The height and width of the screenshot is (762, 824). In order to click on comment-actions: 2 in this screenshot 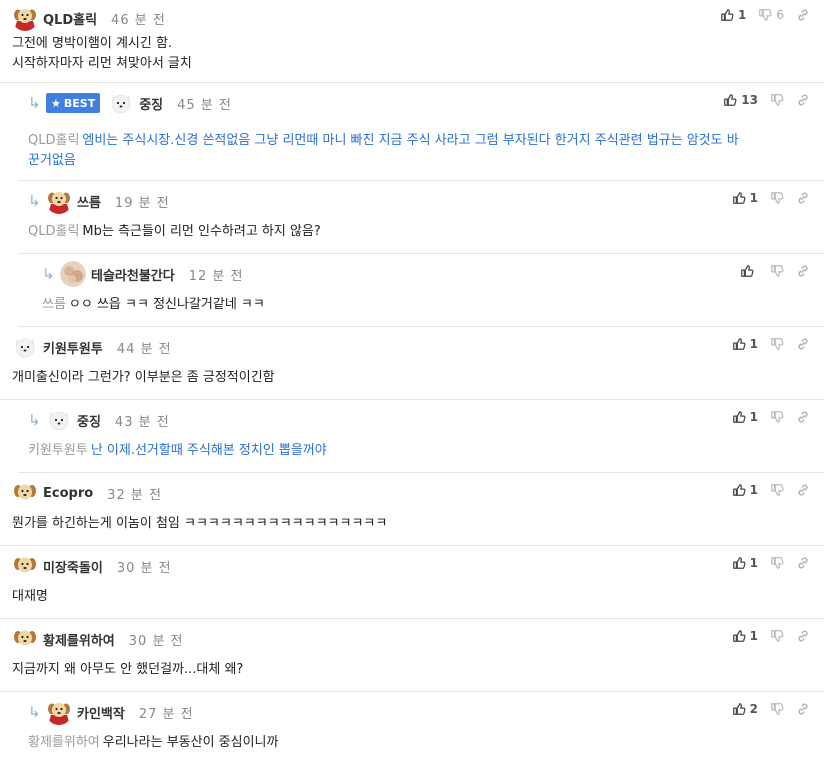, I will do `click(765, 709)`.